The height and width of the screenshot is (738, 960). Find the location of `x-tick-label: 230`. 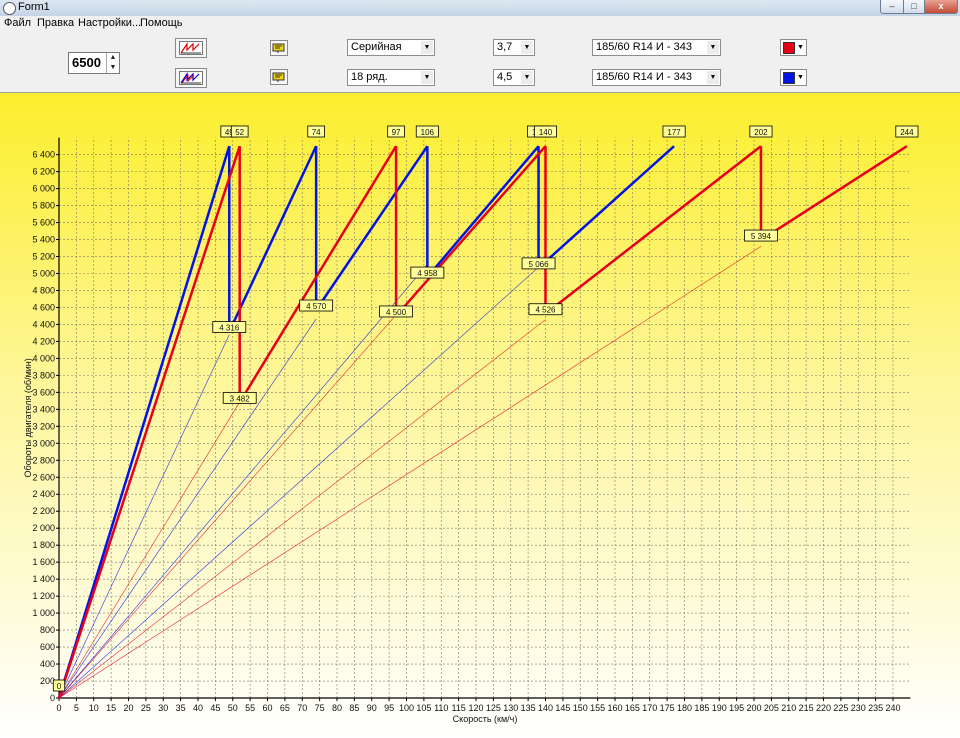

x-tick-label: 230 is located at coordinates (858, 708).